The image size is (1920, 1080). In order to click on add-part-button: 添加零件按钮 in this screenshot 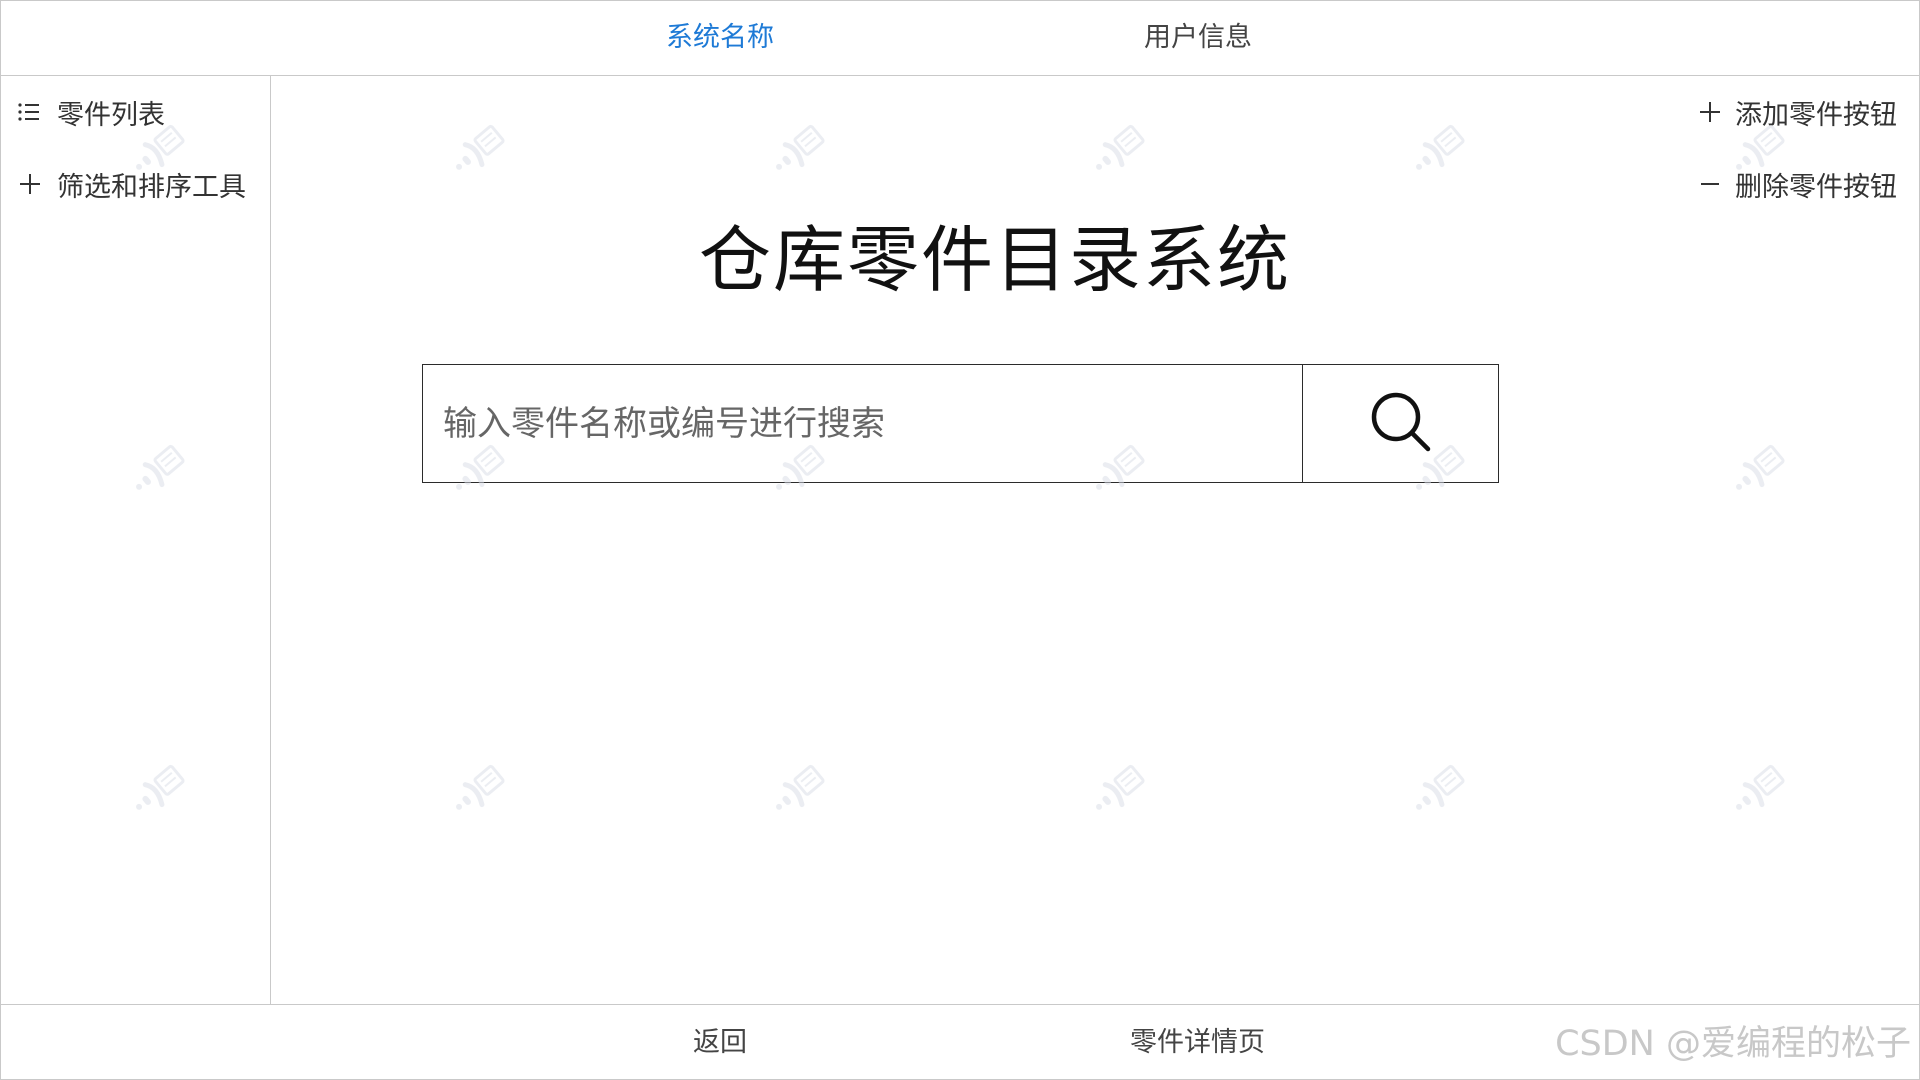, I will do `click(1797, 112)`.